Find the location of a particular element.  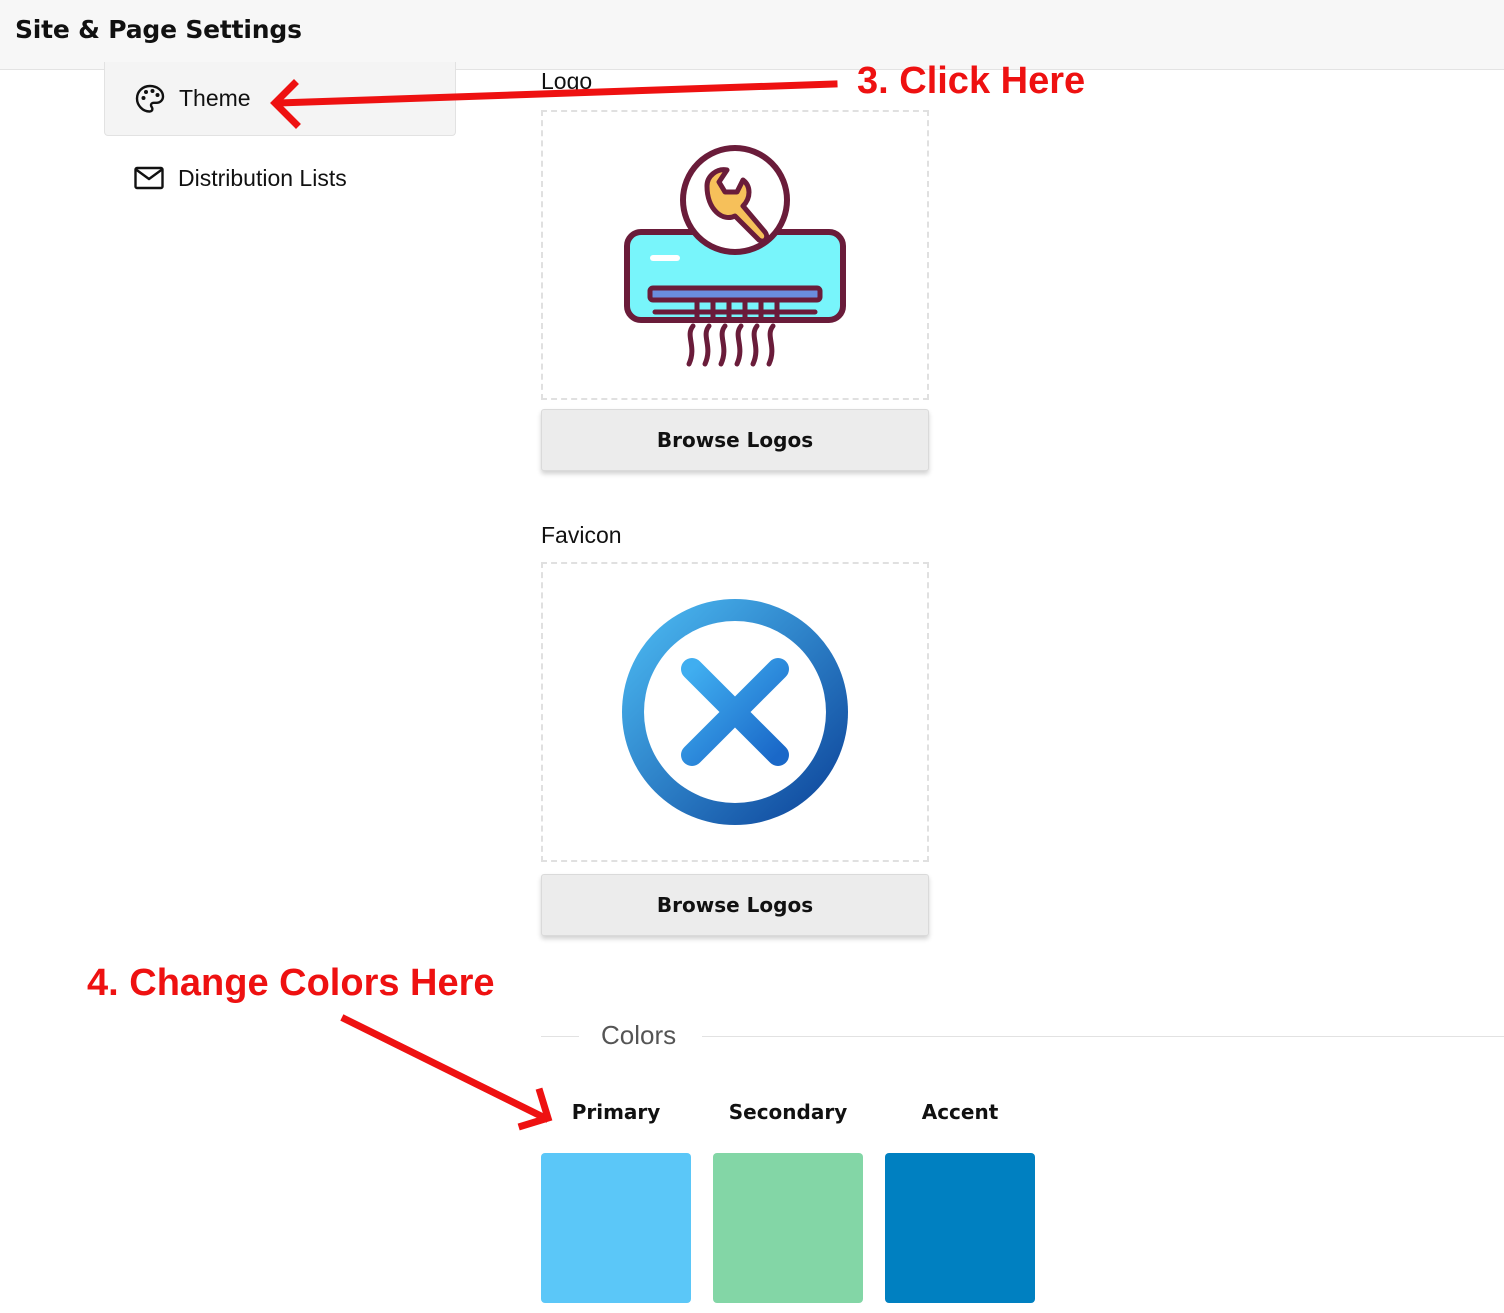

logo-dropzone is located at coordinates (735, 255).